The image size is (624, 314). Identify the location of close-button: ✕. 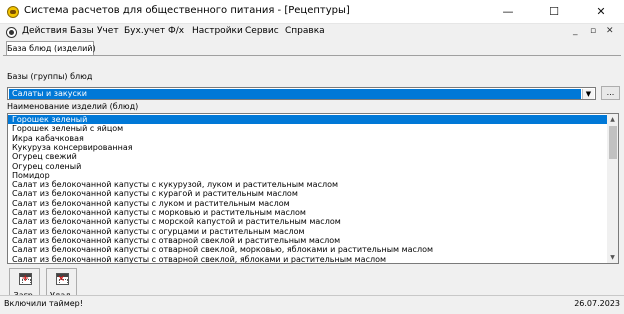
(601, 12).